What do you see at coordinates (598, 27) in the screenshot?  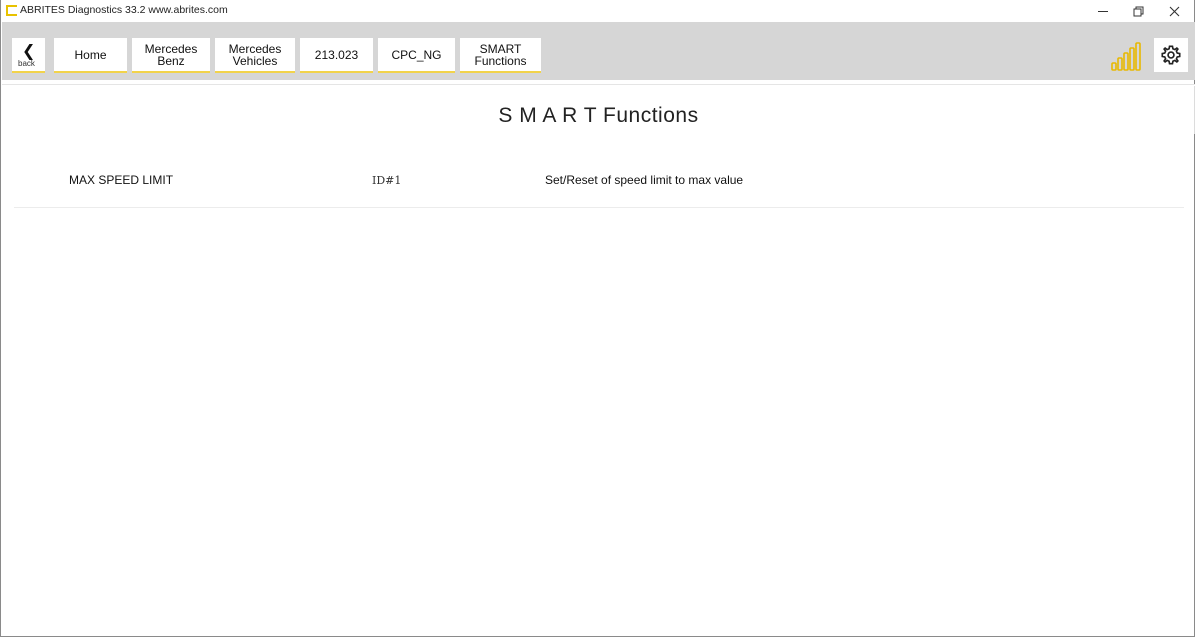 I see `toolbar-top` at bounding box center [598, 27].